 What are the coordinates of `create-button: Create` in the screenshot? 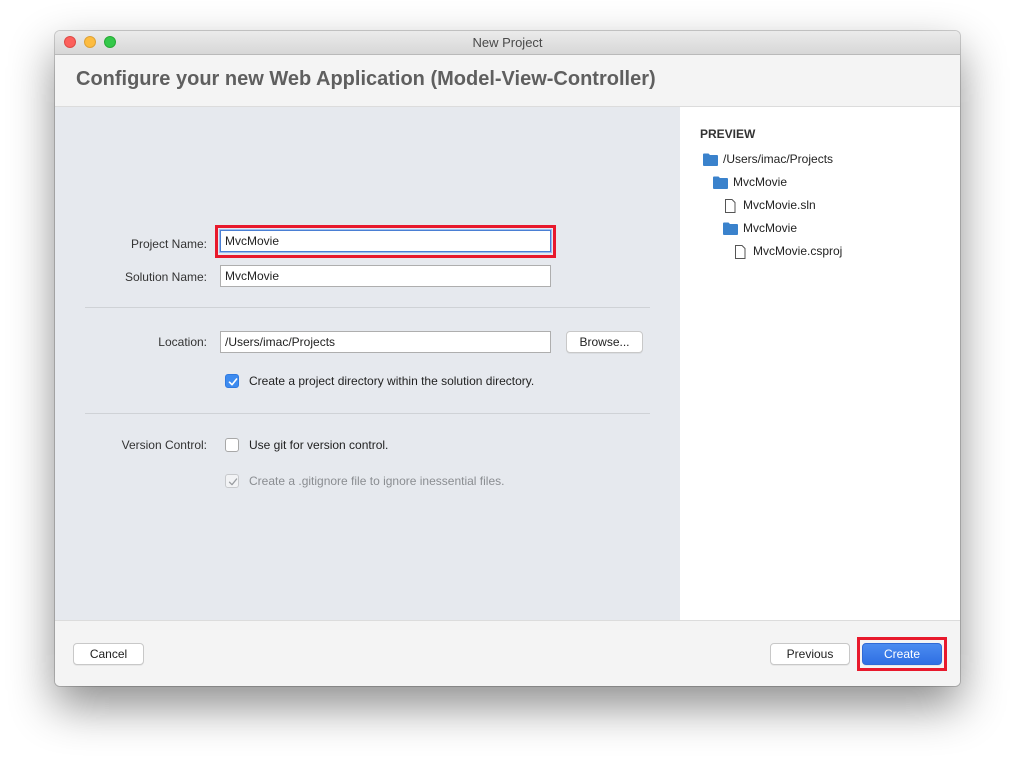 It's located at (902, 654).